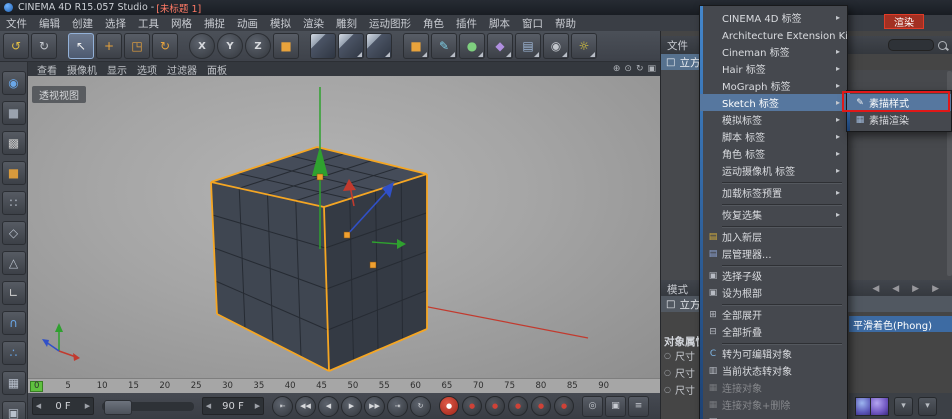 The height and width of the screenshot is (419, 952). I want to click on current-frame-spinner: 0 F, so click(63, 406).